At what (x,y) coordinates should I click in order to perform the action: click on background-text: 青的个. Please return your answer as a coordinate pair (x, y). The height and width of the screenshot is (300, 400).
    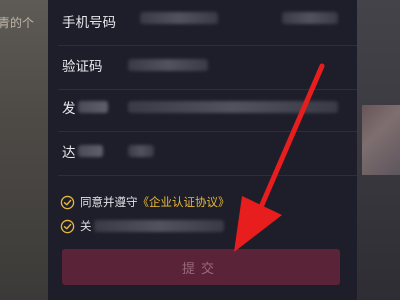
    Looking at the image, I should click on (17, 23).